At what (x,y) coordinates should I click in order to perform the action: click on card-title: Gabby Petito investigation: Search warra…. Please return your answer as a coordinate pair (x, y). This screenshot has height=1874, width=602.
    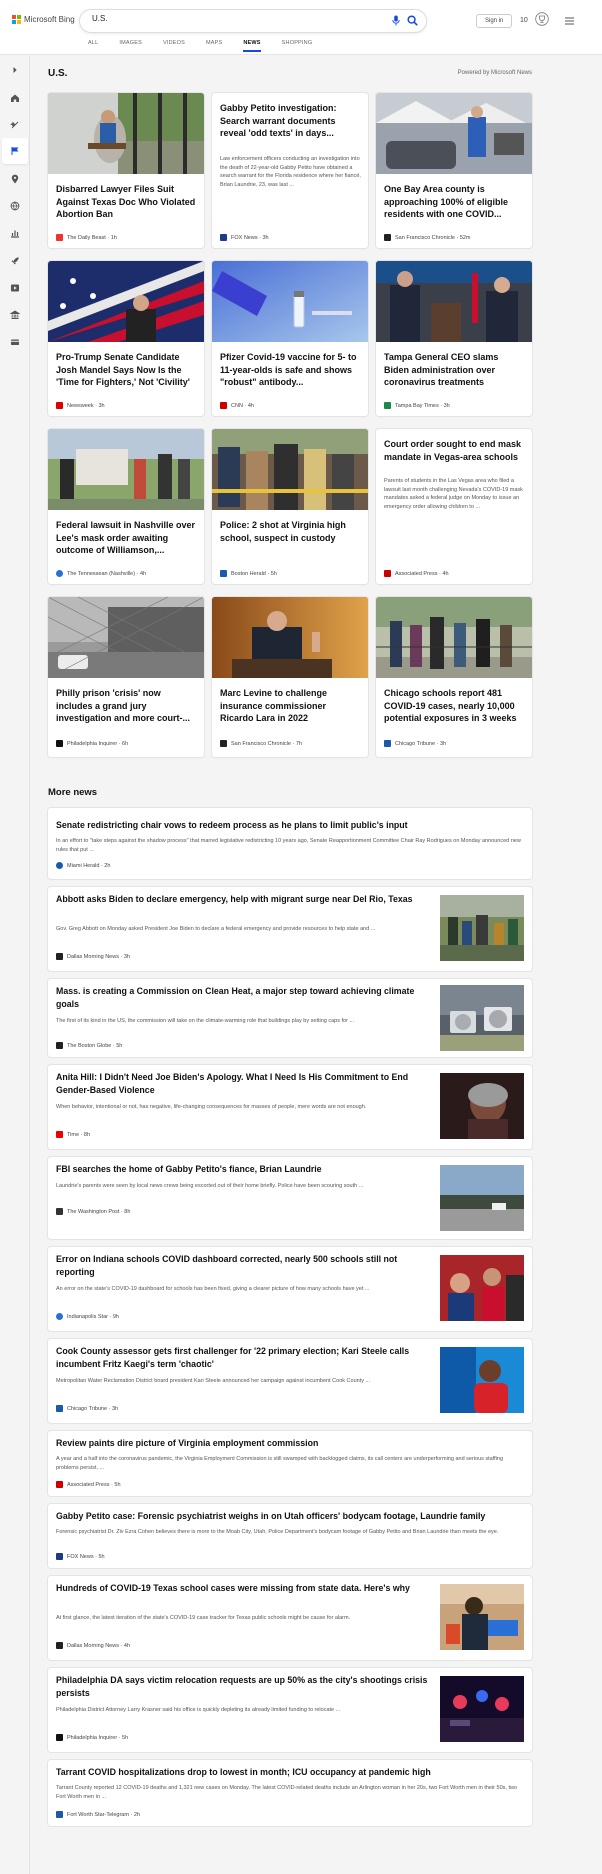
    Looking at the image, I should click on (290, 121).